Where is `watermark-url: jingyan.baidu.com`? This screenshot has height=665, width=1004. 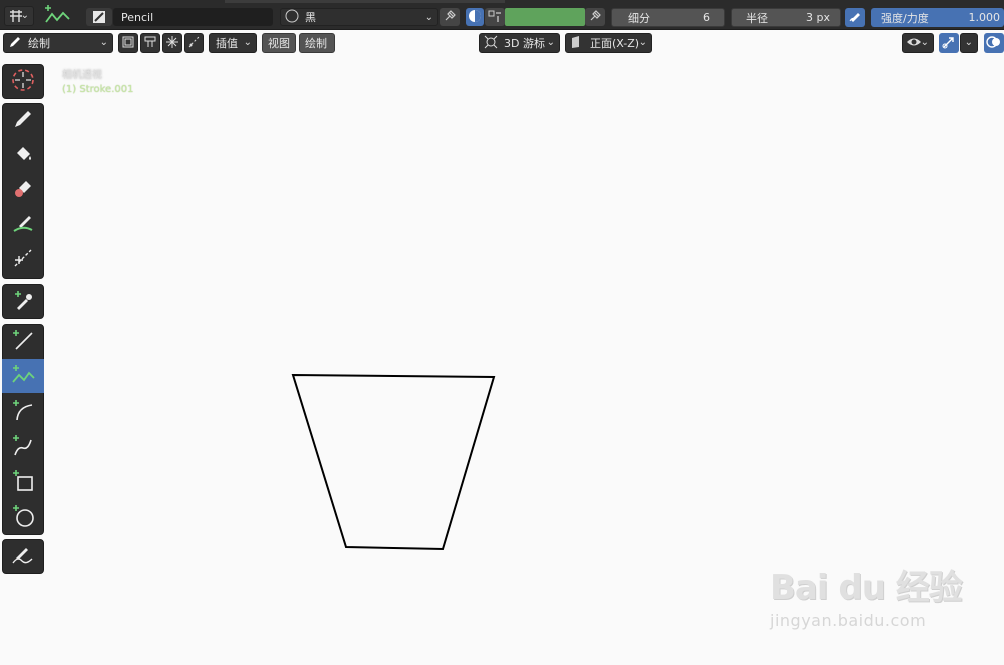 watermark-url: jingyan.baidu.com is located at coordinates (848, 620).